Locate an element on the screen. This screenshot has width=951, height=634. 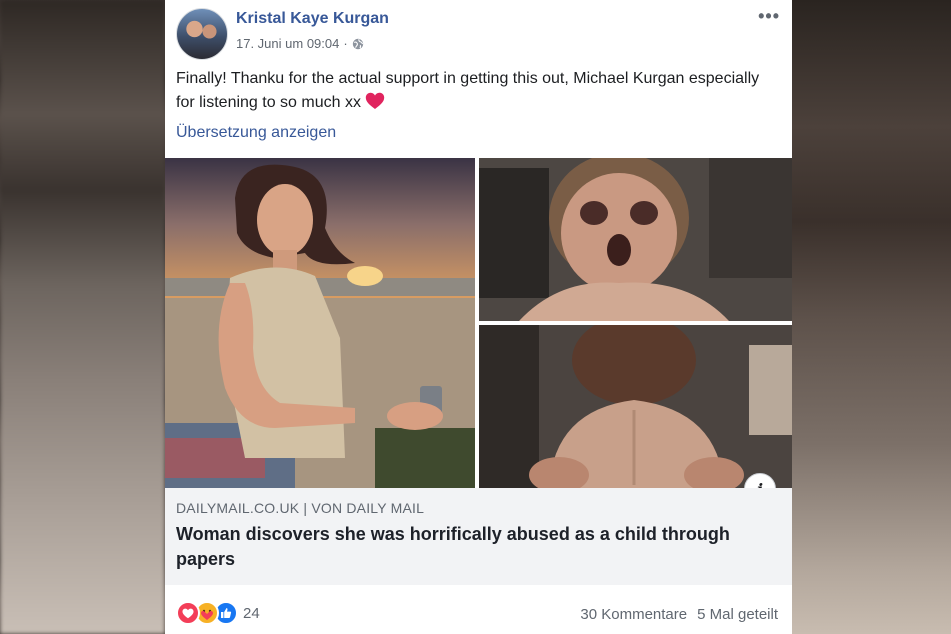
post-footer: 24 30 Kommentare 5 Mal geteilt is located at coordinates (478, 615).